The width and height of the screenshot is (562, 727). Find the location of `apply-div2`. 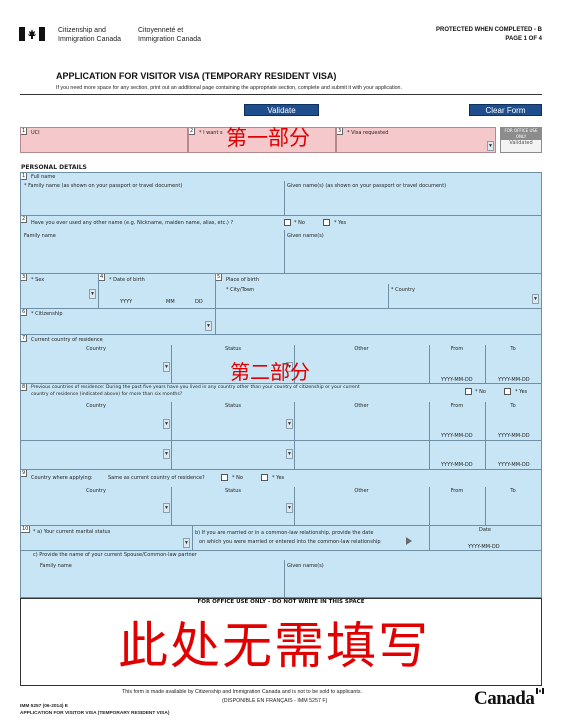

apply-div2 is located at coordinates (294, 506).